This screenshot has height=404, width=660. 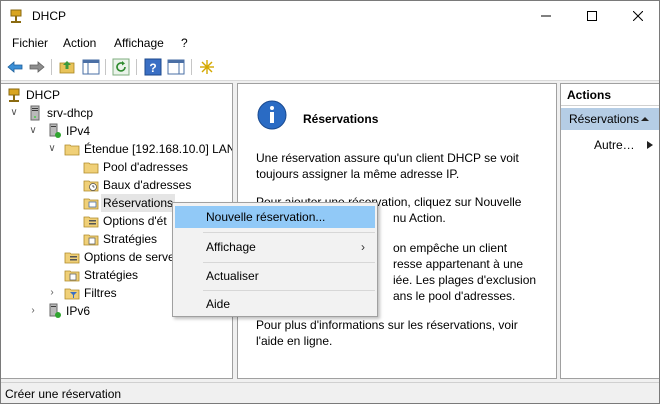 I want to click on tree-label: IPv6, so click(x=78, y=311).